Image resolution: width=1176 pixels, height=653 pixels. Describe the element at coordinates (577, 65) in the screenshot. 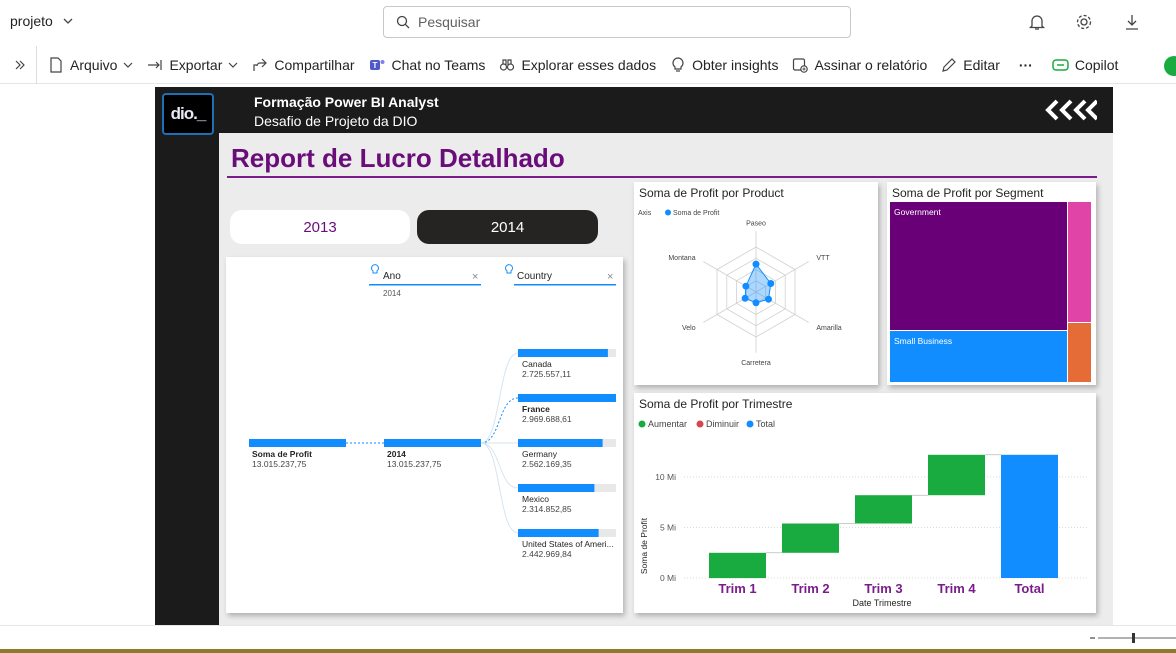

I see `explore-data-button: Explorar esses dados` at that location.